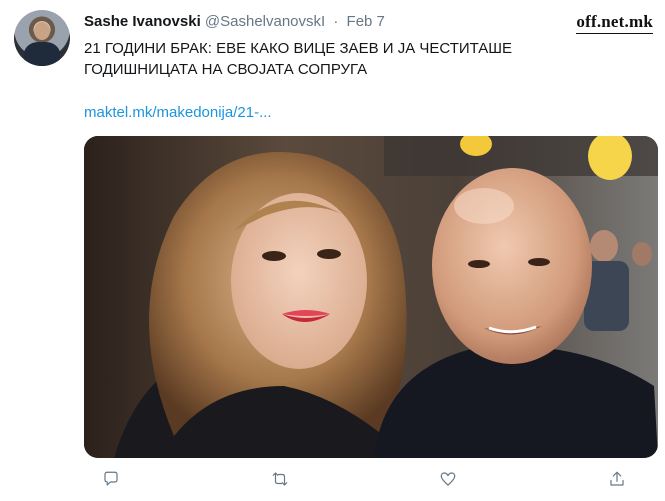 This screenshot has height=501, width=665. I want to click on retweet-button, so click(280, 479).